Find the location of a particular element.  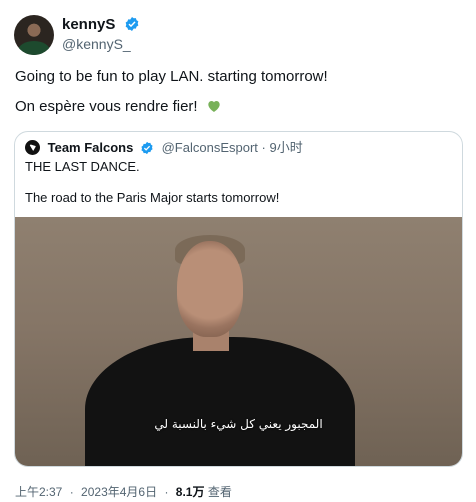

tweet-text-line2-row: On espère vous rendre fier! is located at coordinates (118, 108).